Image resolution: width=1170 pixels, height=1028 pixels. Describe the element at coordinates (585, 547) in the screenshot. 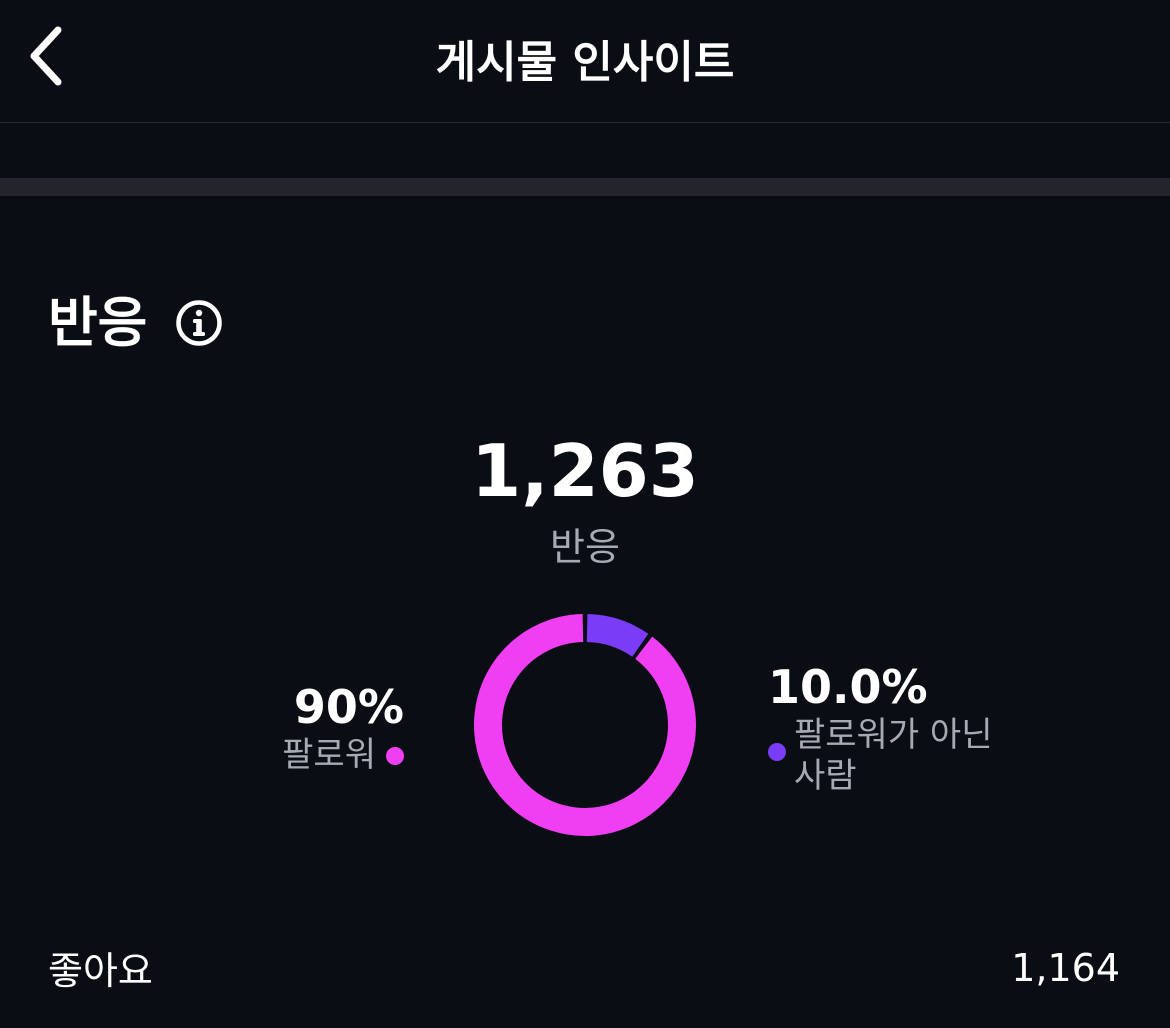

I see `total-reactions-label: 반응` at that location.